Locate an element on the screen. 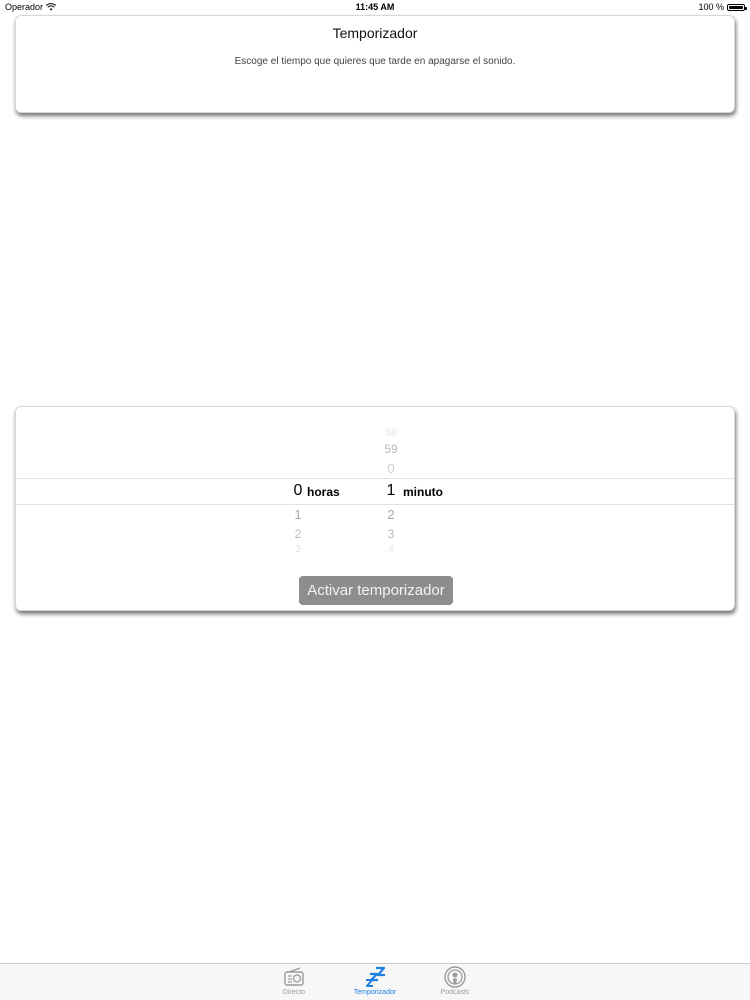  hours-unit-label: horas is located at coordinates (323, 492).